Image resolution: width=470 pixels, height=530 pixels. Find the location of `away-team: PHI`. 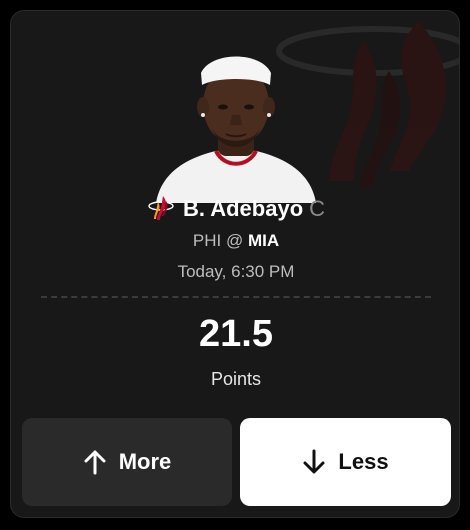

away-team: PHI is located at coordinates (207, 240).